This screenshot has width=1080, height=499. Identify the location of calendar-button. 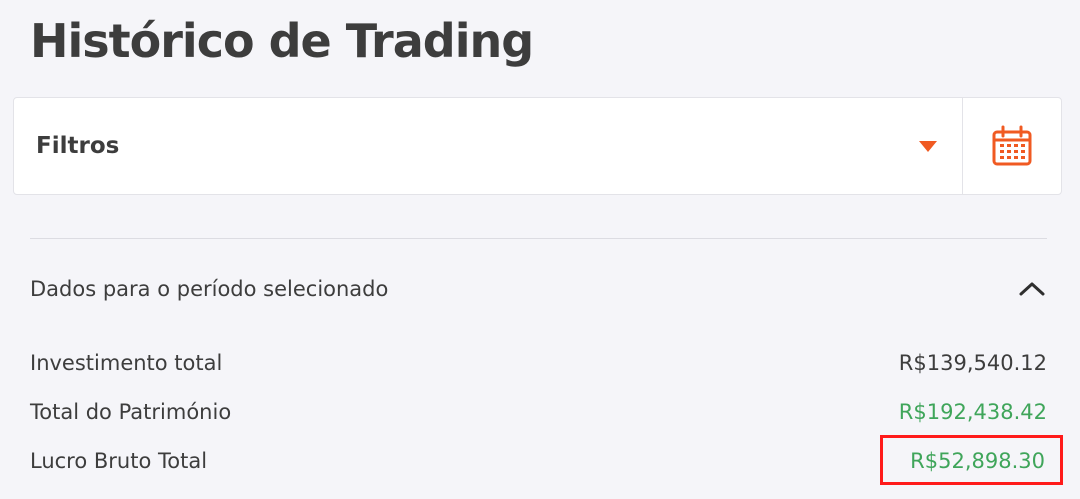
(1012, 146).